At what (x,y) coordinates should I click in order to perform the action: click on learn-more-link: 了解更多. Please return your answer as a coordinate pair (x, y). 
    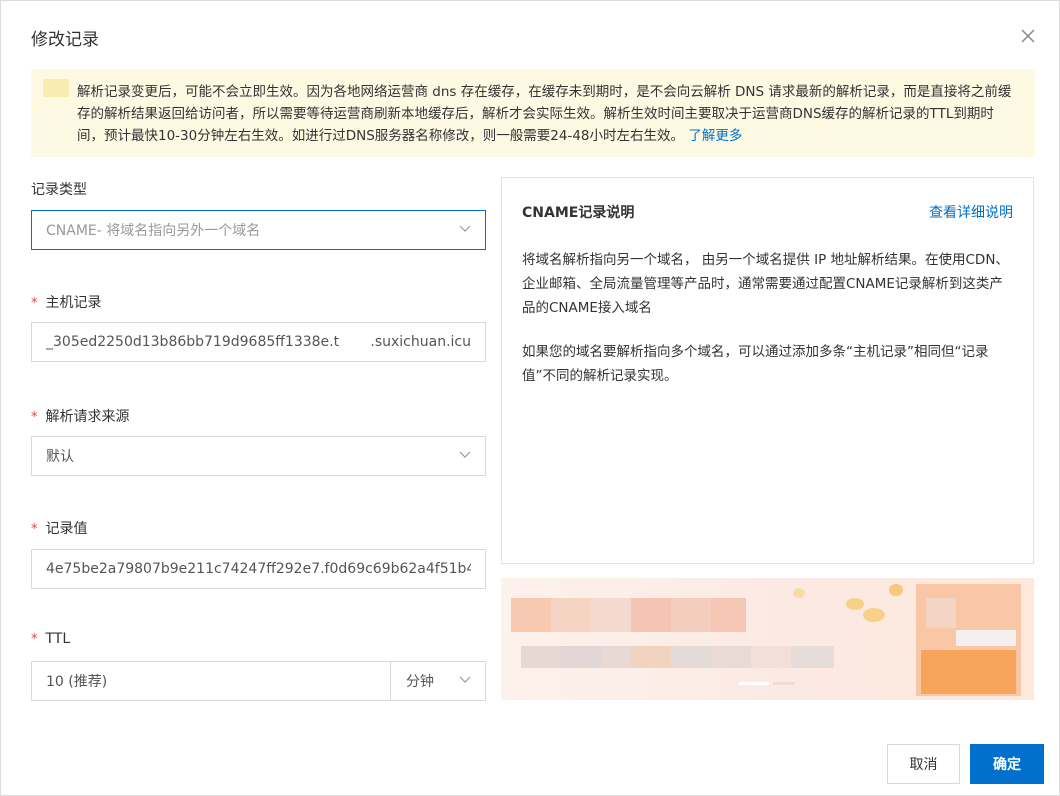
    Looking at the image, I should click on (715, 136).